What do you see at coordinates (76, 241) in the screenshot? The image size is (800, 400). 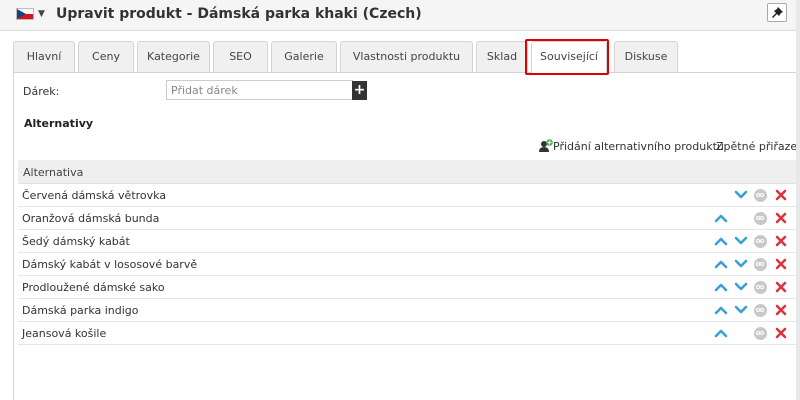 I see `row-name: Šedý dámský kabát` at bounding box center [76, 241].